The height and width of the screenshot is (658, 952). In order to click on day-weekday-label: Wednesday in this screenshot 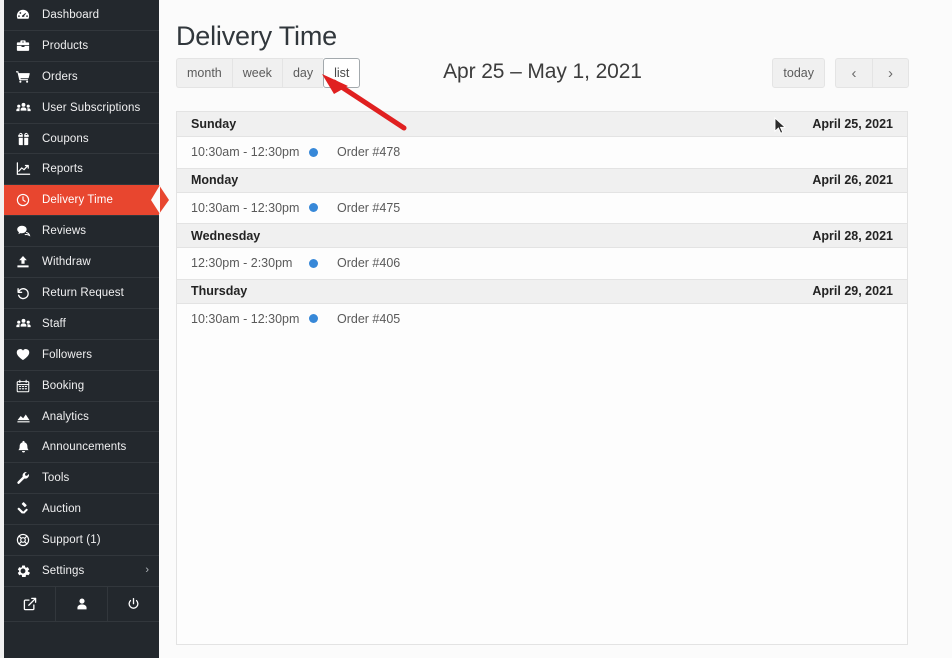, I will do `click(226, 235)`.